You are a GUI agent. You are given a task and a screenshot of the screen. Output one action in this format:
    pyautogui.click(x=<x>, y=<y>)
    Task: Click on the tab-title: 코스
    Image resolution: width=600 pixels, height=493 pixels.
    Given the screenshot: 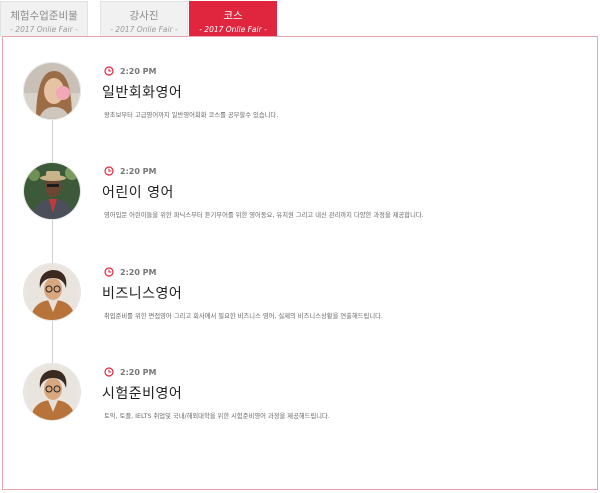 What is the action you would take?
    pyautogui.click(x=233, y=16)
    